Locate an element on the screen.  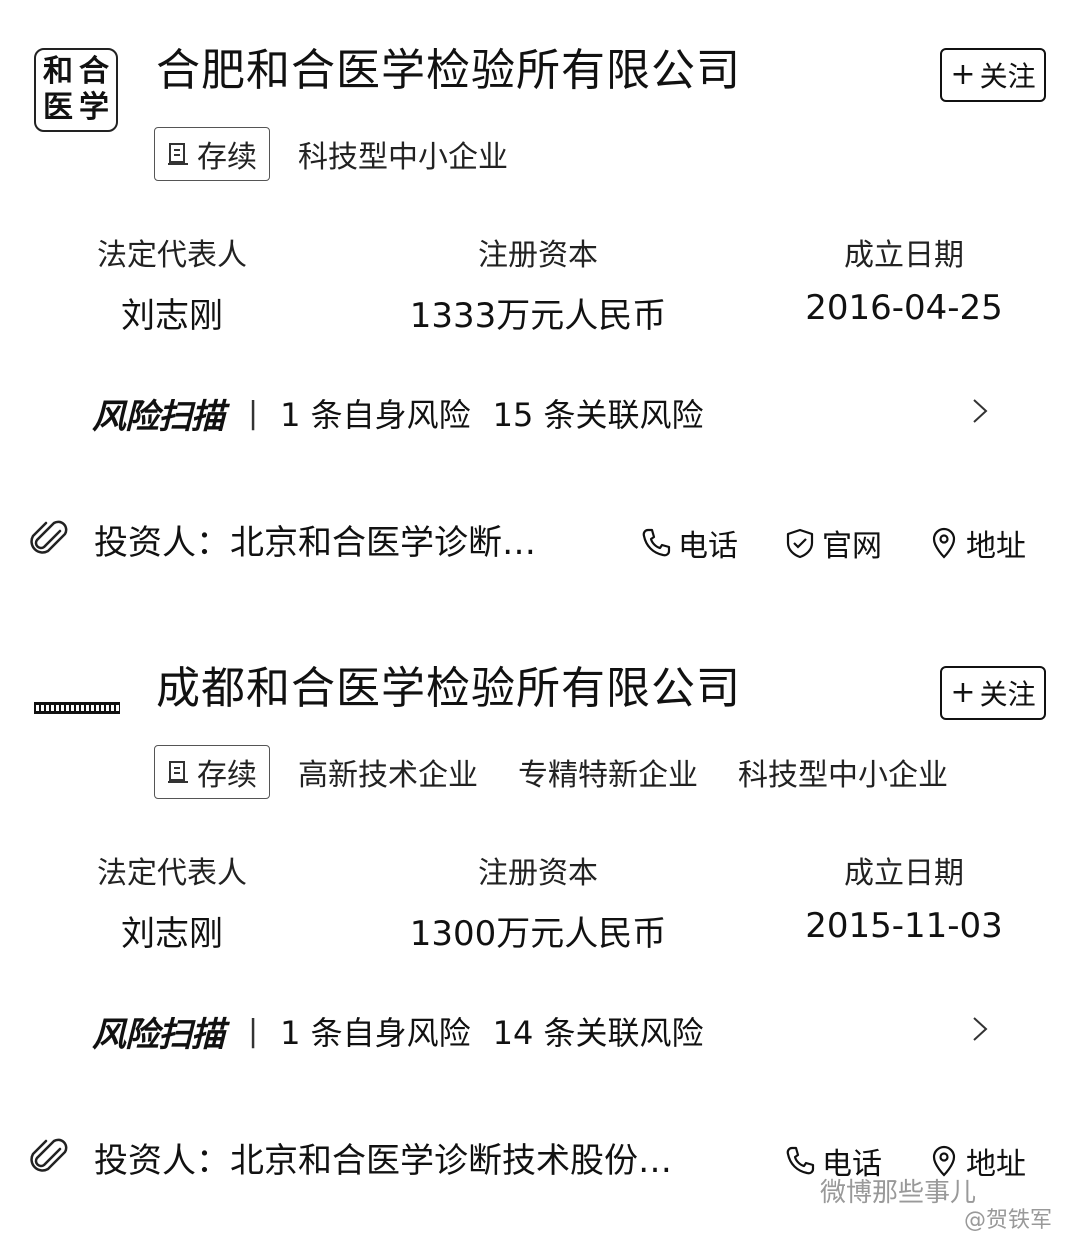
location-pin-icon is located at coordinates (944, 543).